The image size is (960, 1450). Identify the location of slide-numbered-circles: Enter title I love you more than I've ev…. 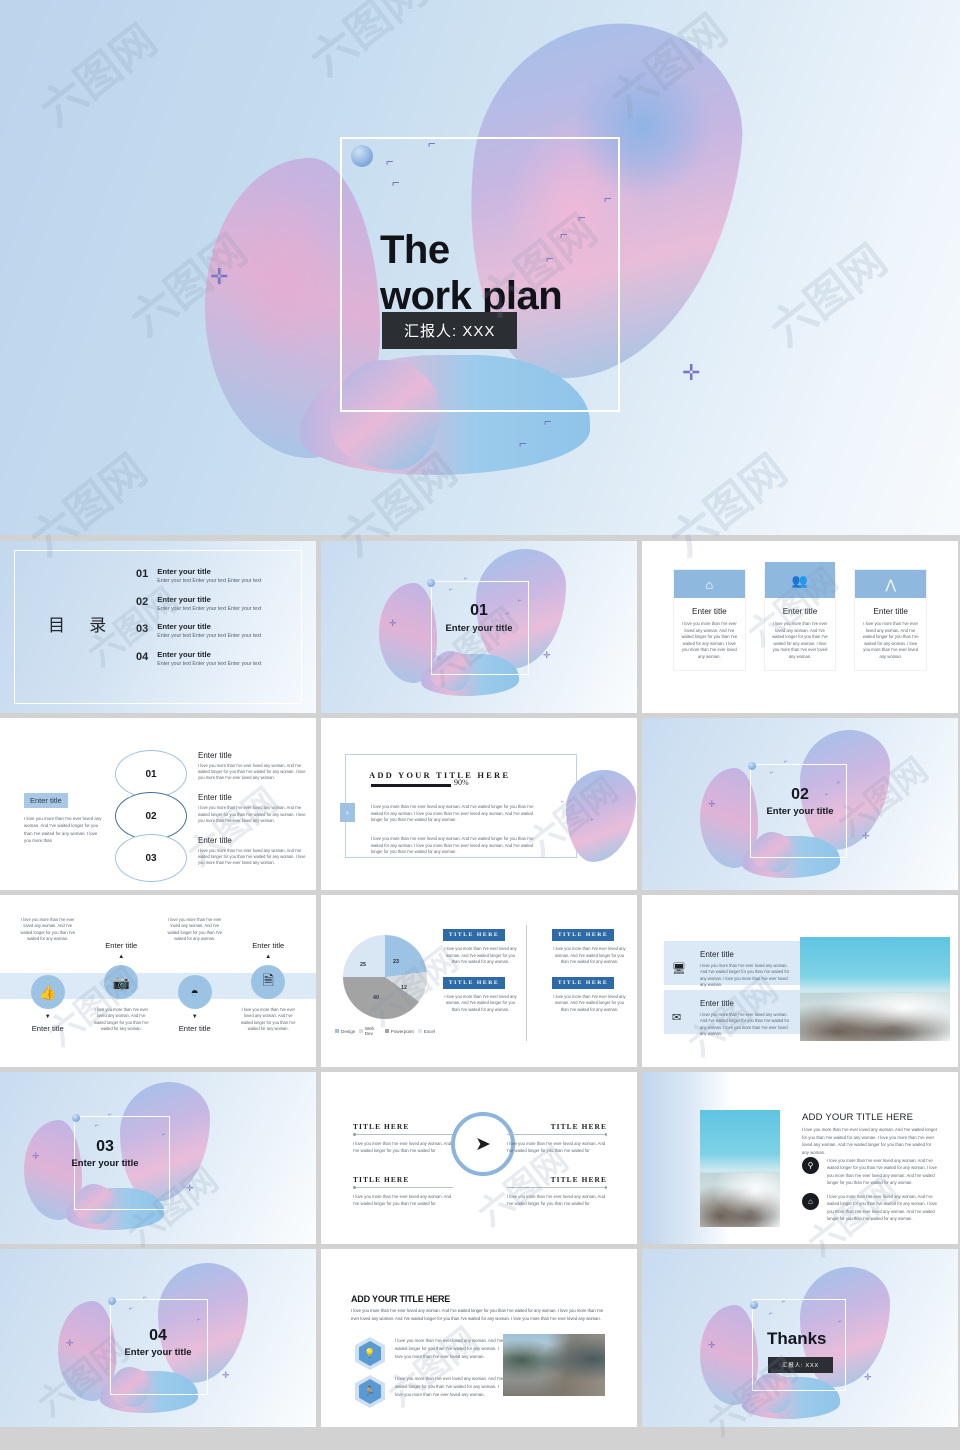
(158, 804).